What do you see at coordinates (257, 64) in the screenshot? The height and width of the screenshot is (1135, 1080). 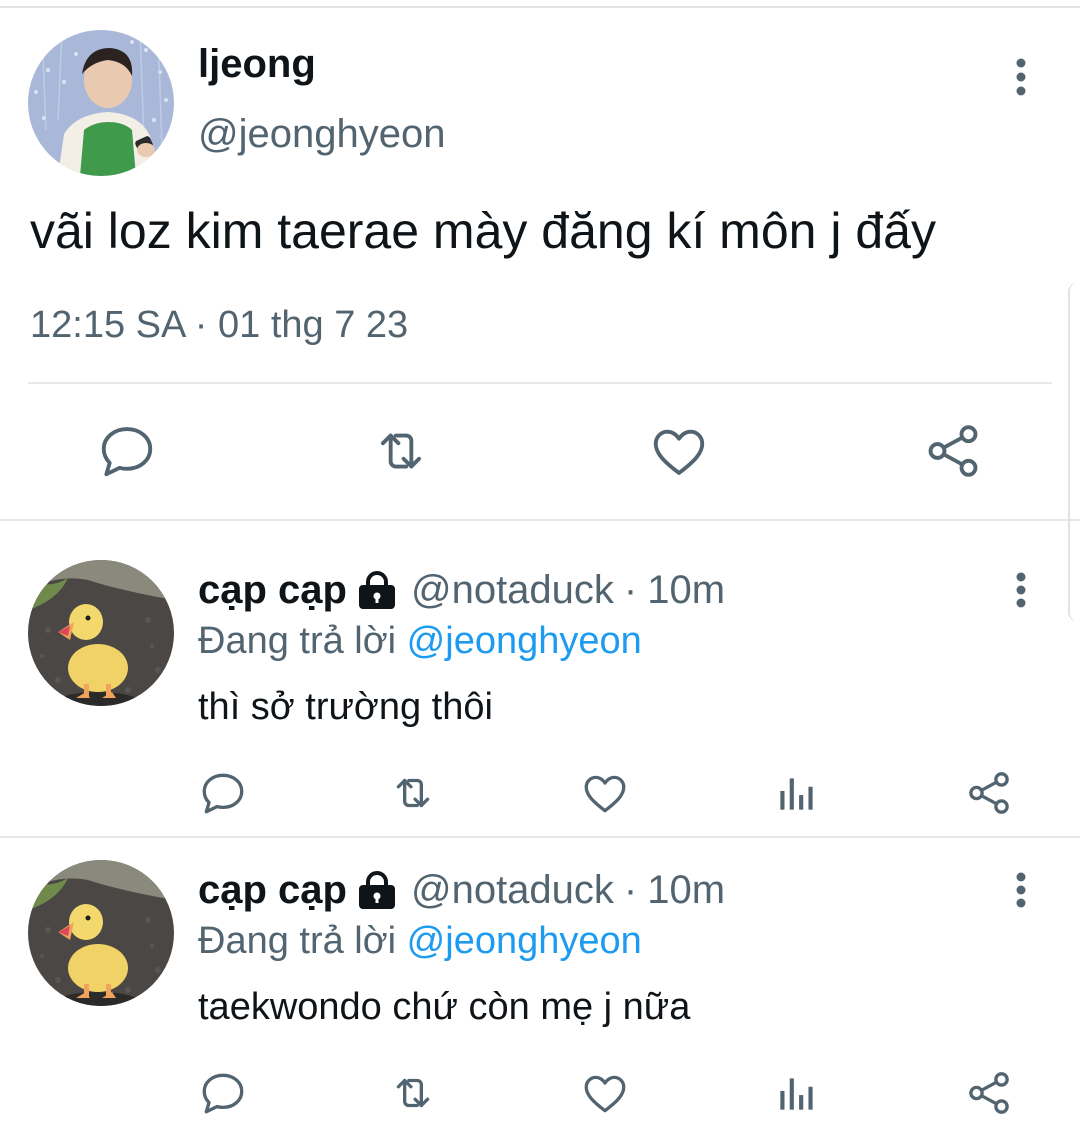 I see `display-name: ljeong` at bounding box center [257, 64].